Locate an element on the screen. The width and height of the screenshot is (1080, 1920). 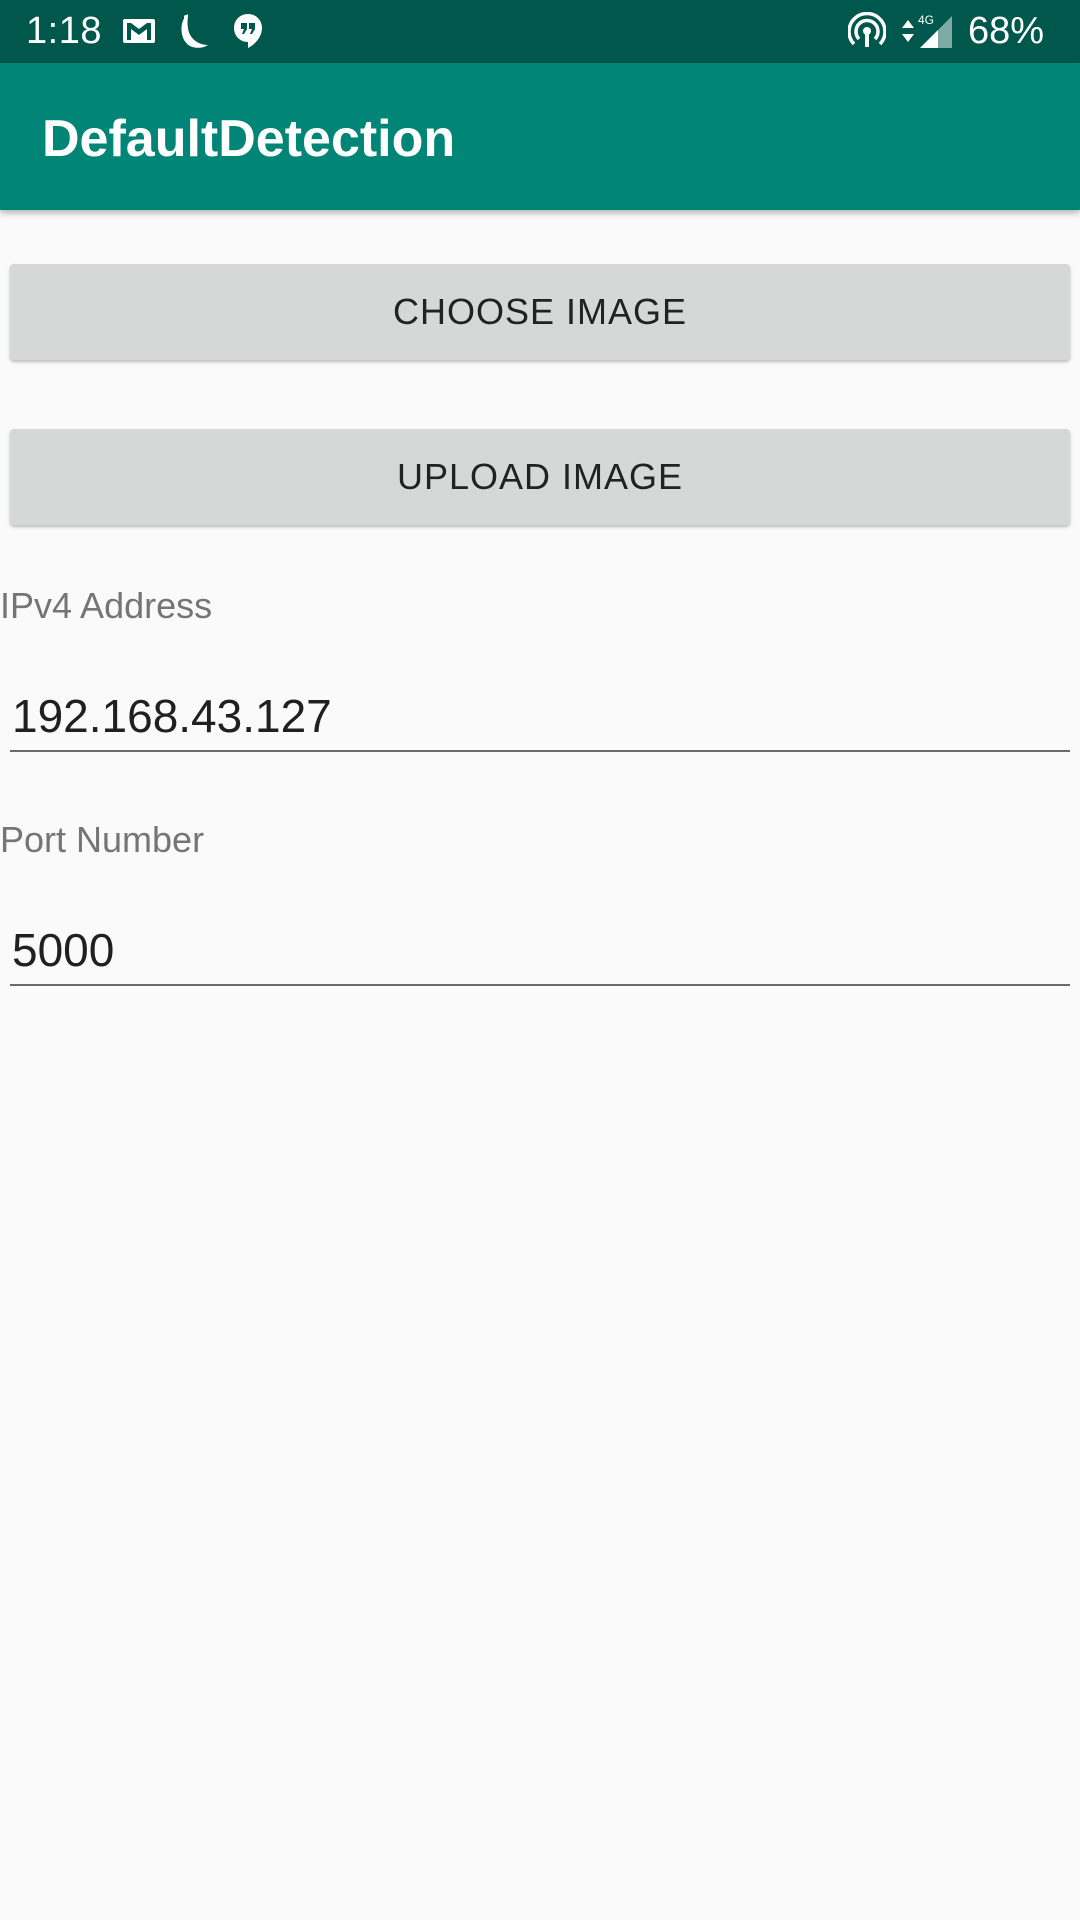
status-time: 1:18 is located at coordinates (64, 31).